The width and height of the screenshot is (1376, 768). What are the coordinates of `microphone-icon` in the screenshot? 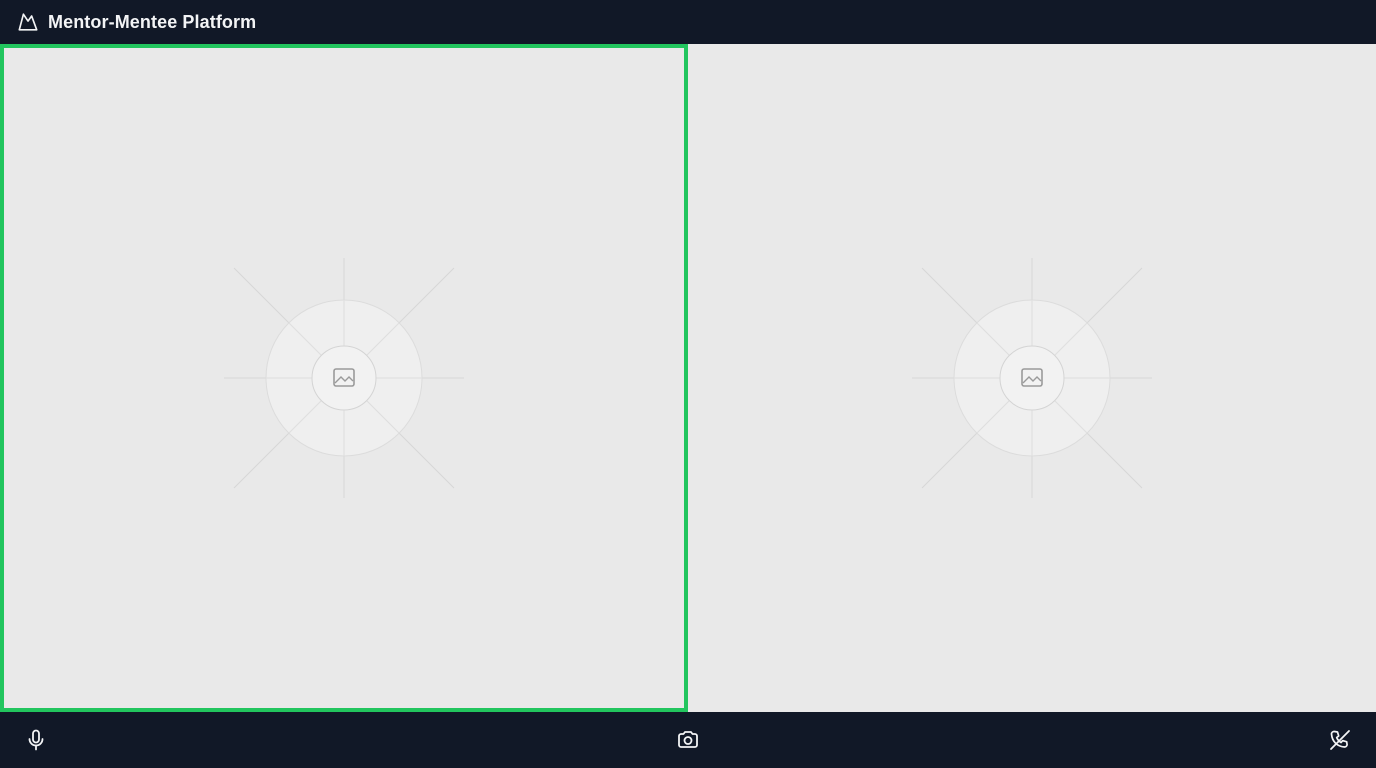 It's located at (36, 740).